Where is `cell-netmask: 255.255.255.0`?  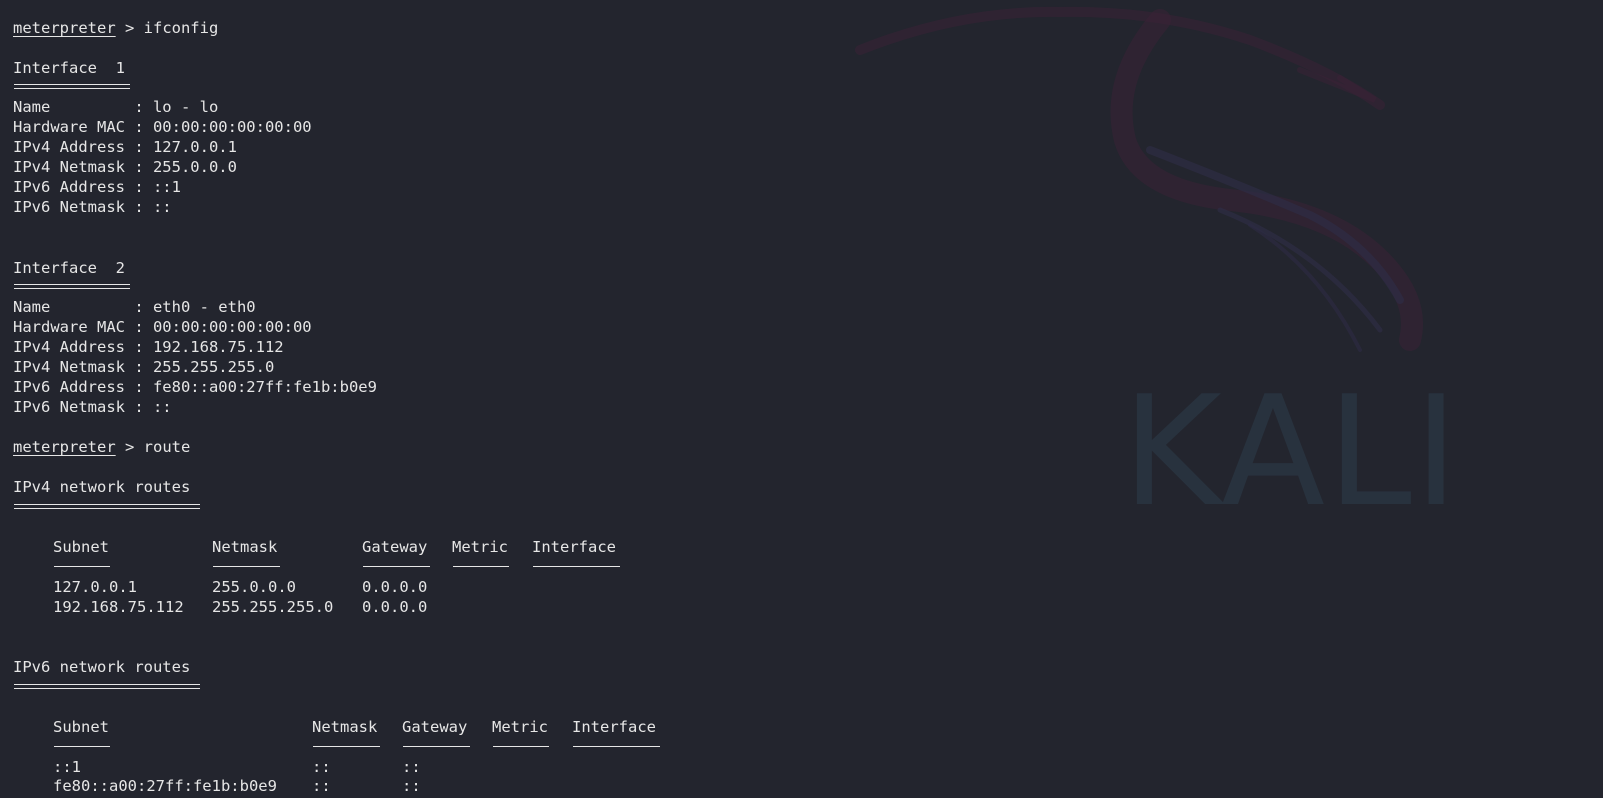
cell-netmask: 255.255.255.0 is located at coordinates (273, 607).